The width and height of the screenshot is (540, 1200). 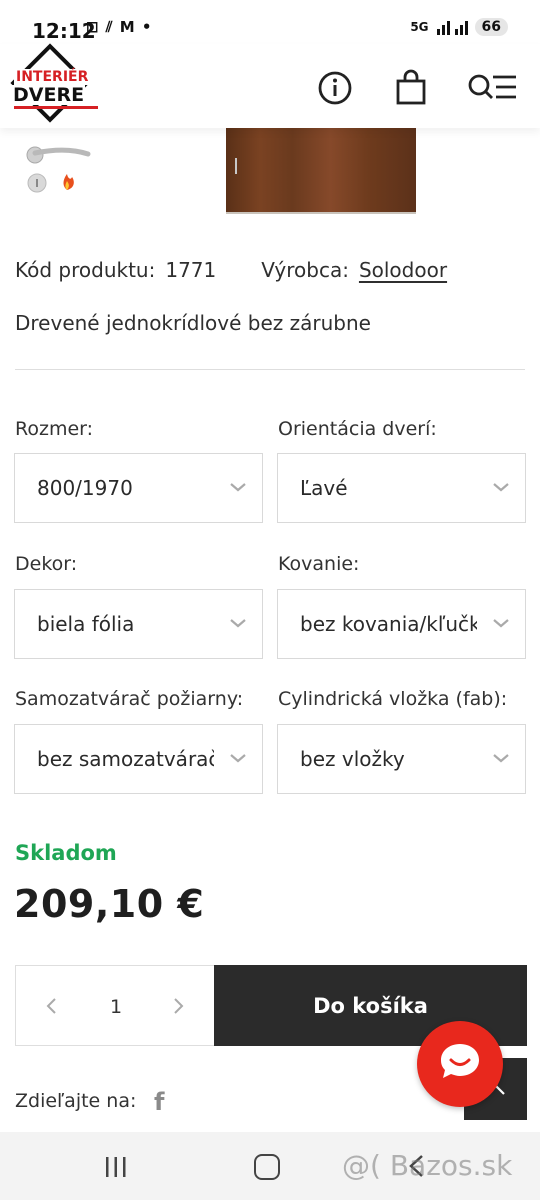 I want to click on stock-status: Skladom, so click(x=66, y=853).